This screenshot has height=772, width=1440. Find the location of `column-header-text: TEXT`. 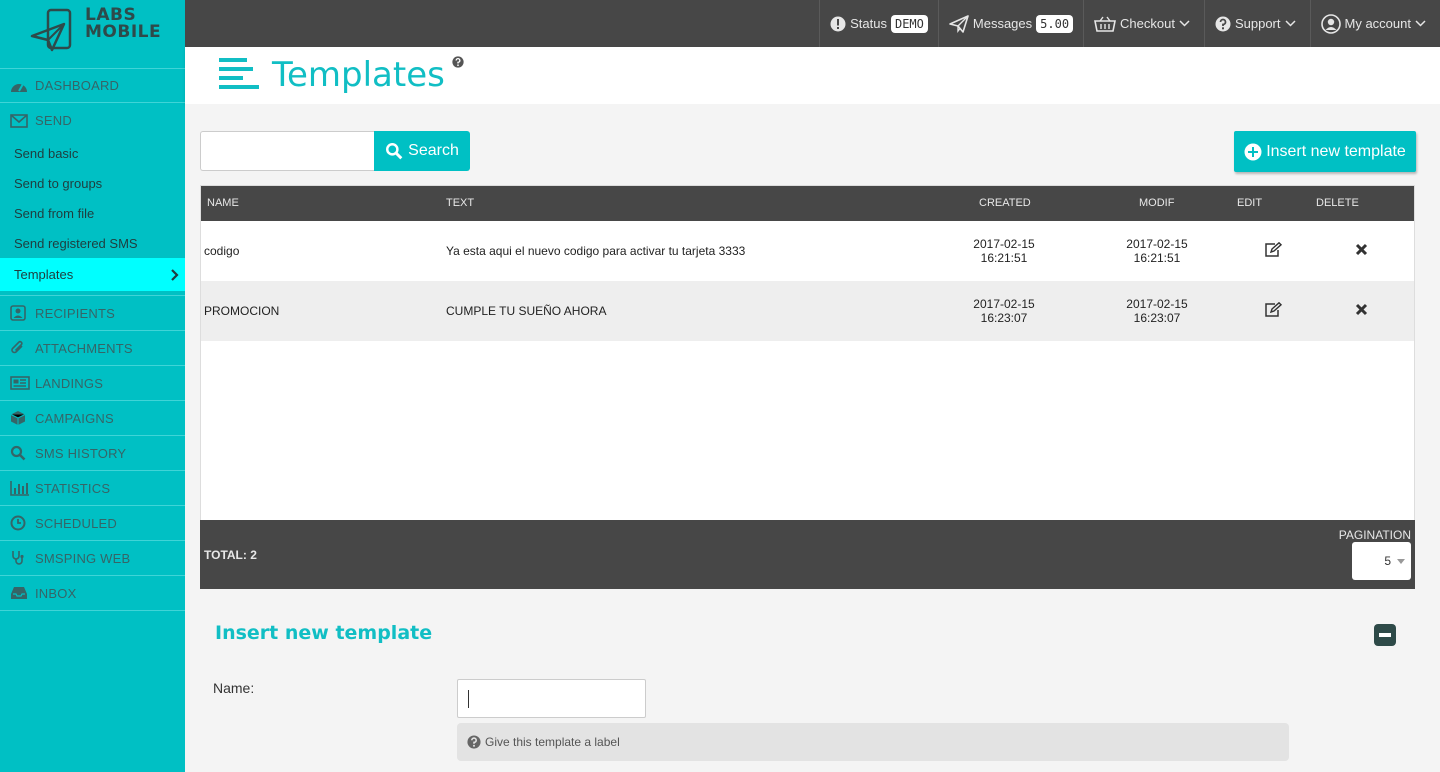

column-header-text: TEXT is located at coordinates (460, 203).